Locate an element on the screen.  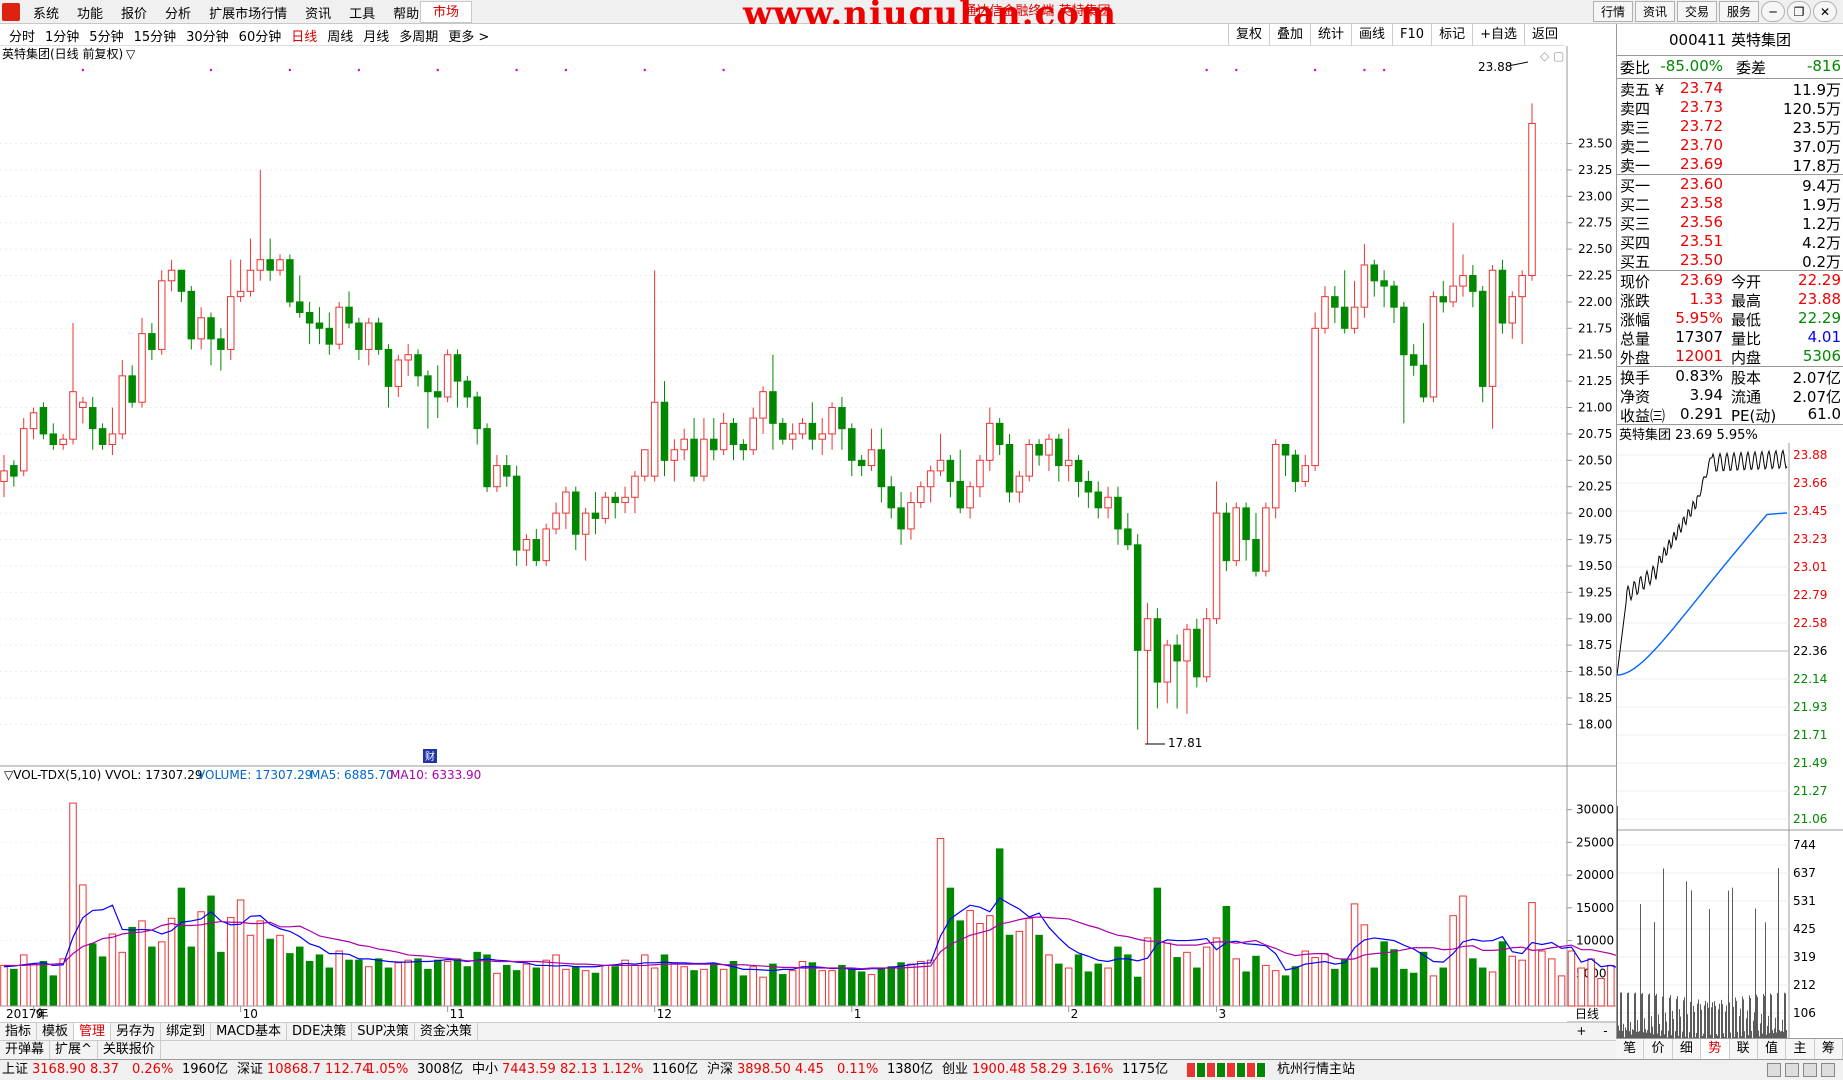
period-more: 更多 > is located at coordinates (468, 35).